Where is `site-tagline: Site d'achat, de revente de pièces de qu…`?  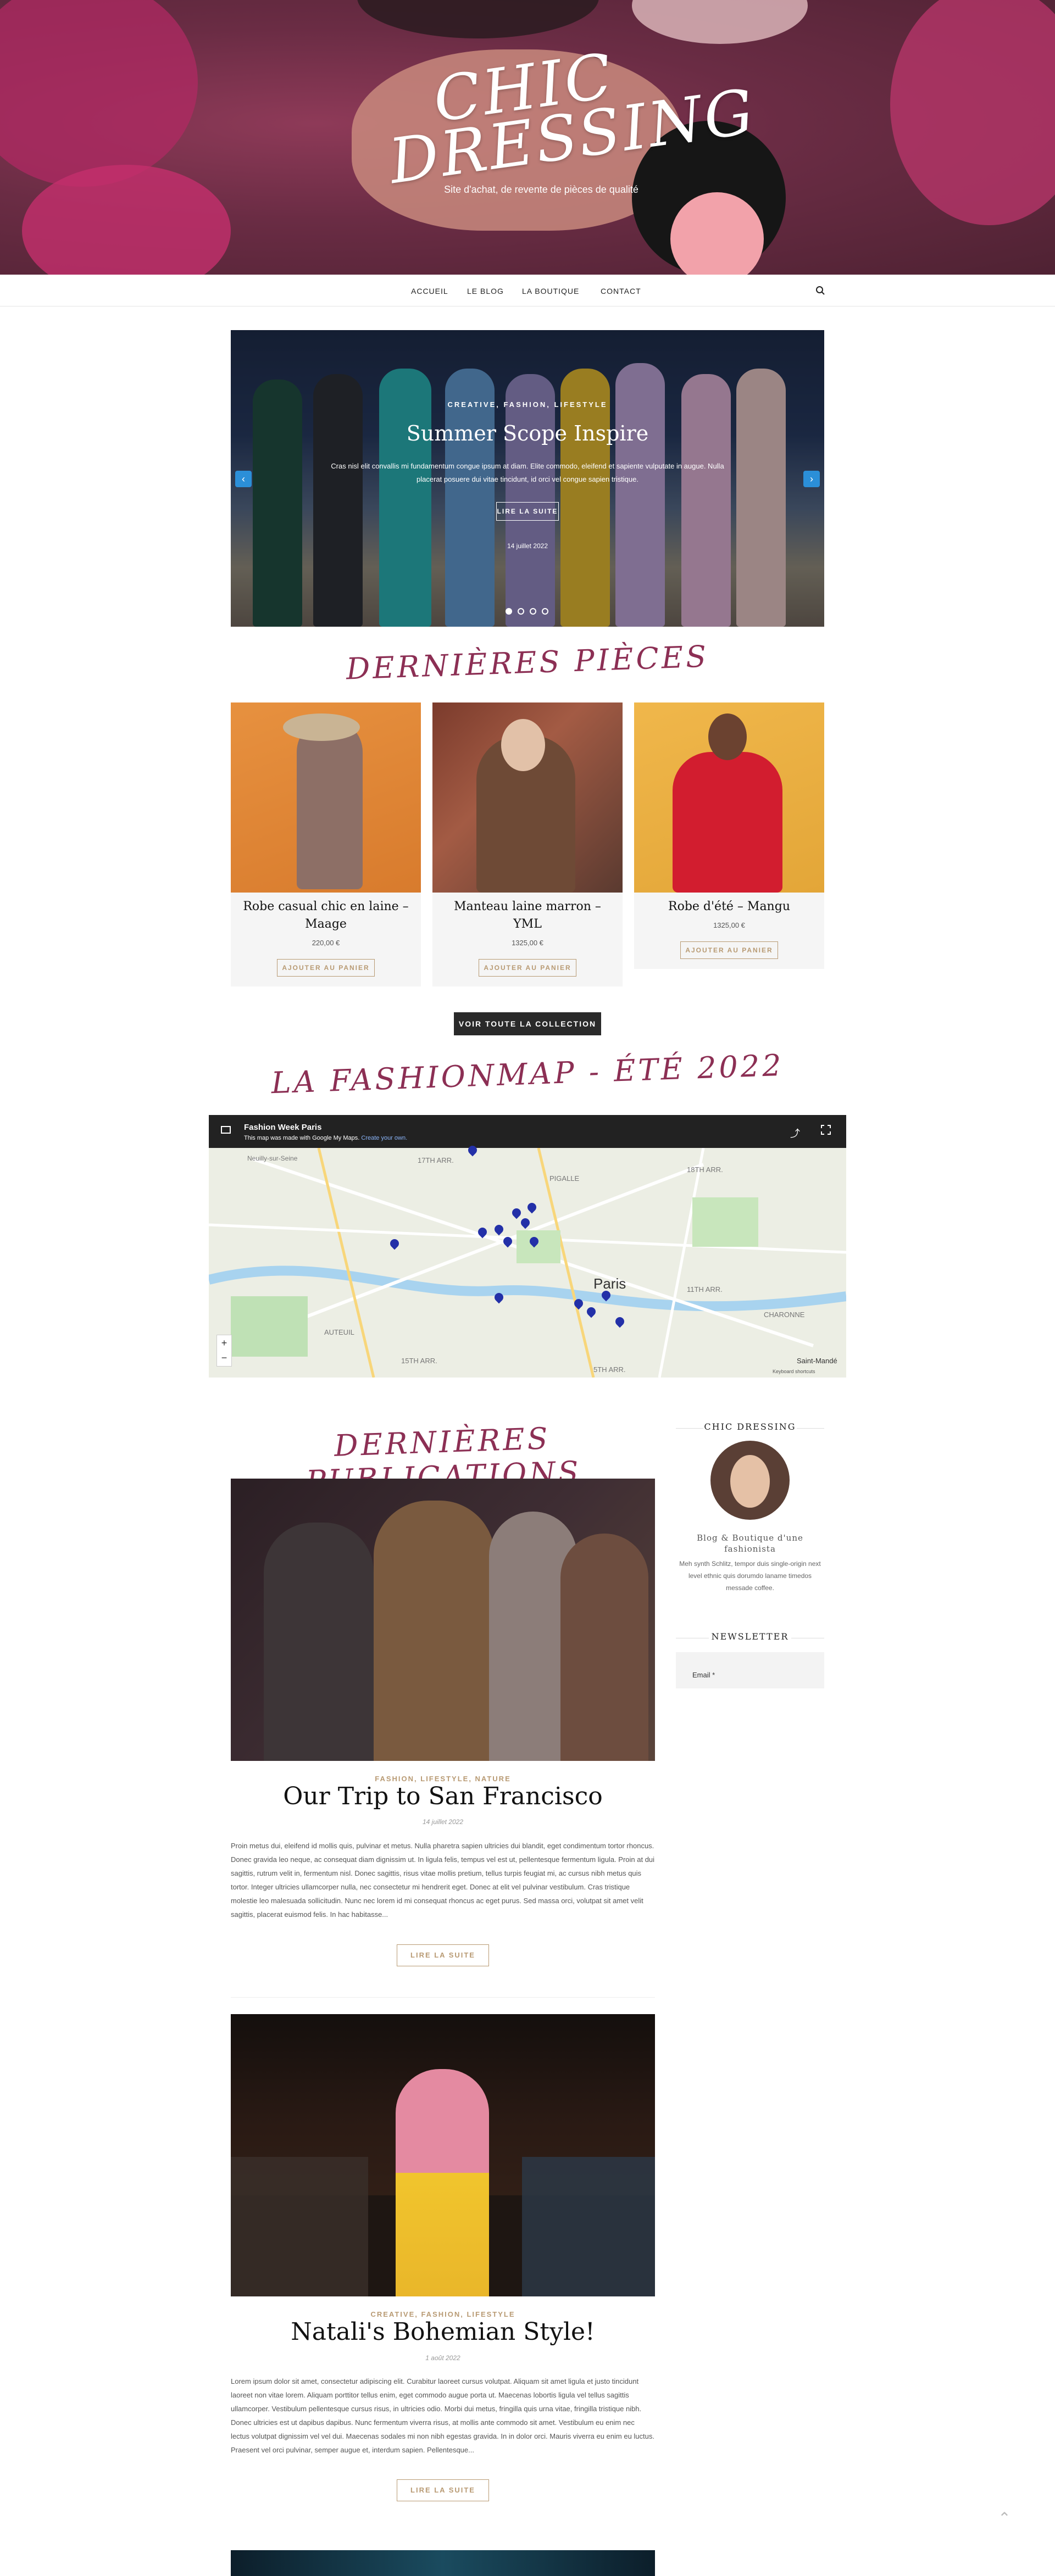
site-tagline: Site d'achat, de revente de pièces de qu… is located at coordinates (541, 189).